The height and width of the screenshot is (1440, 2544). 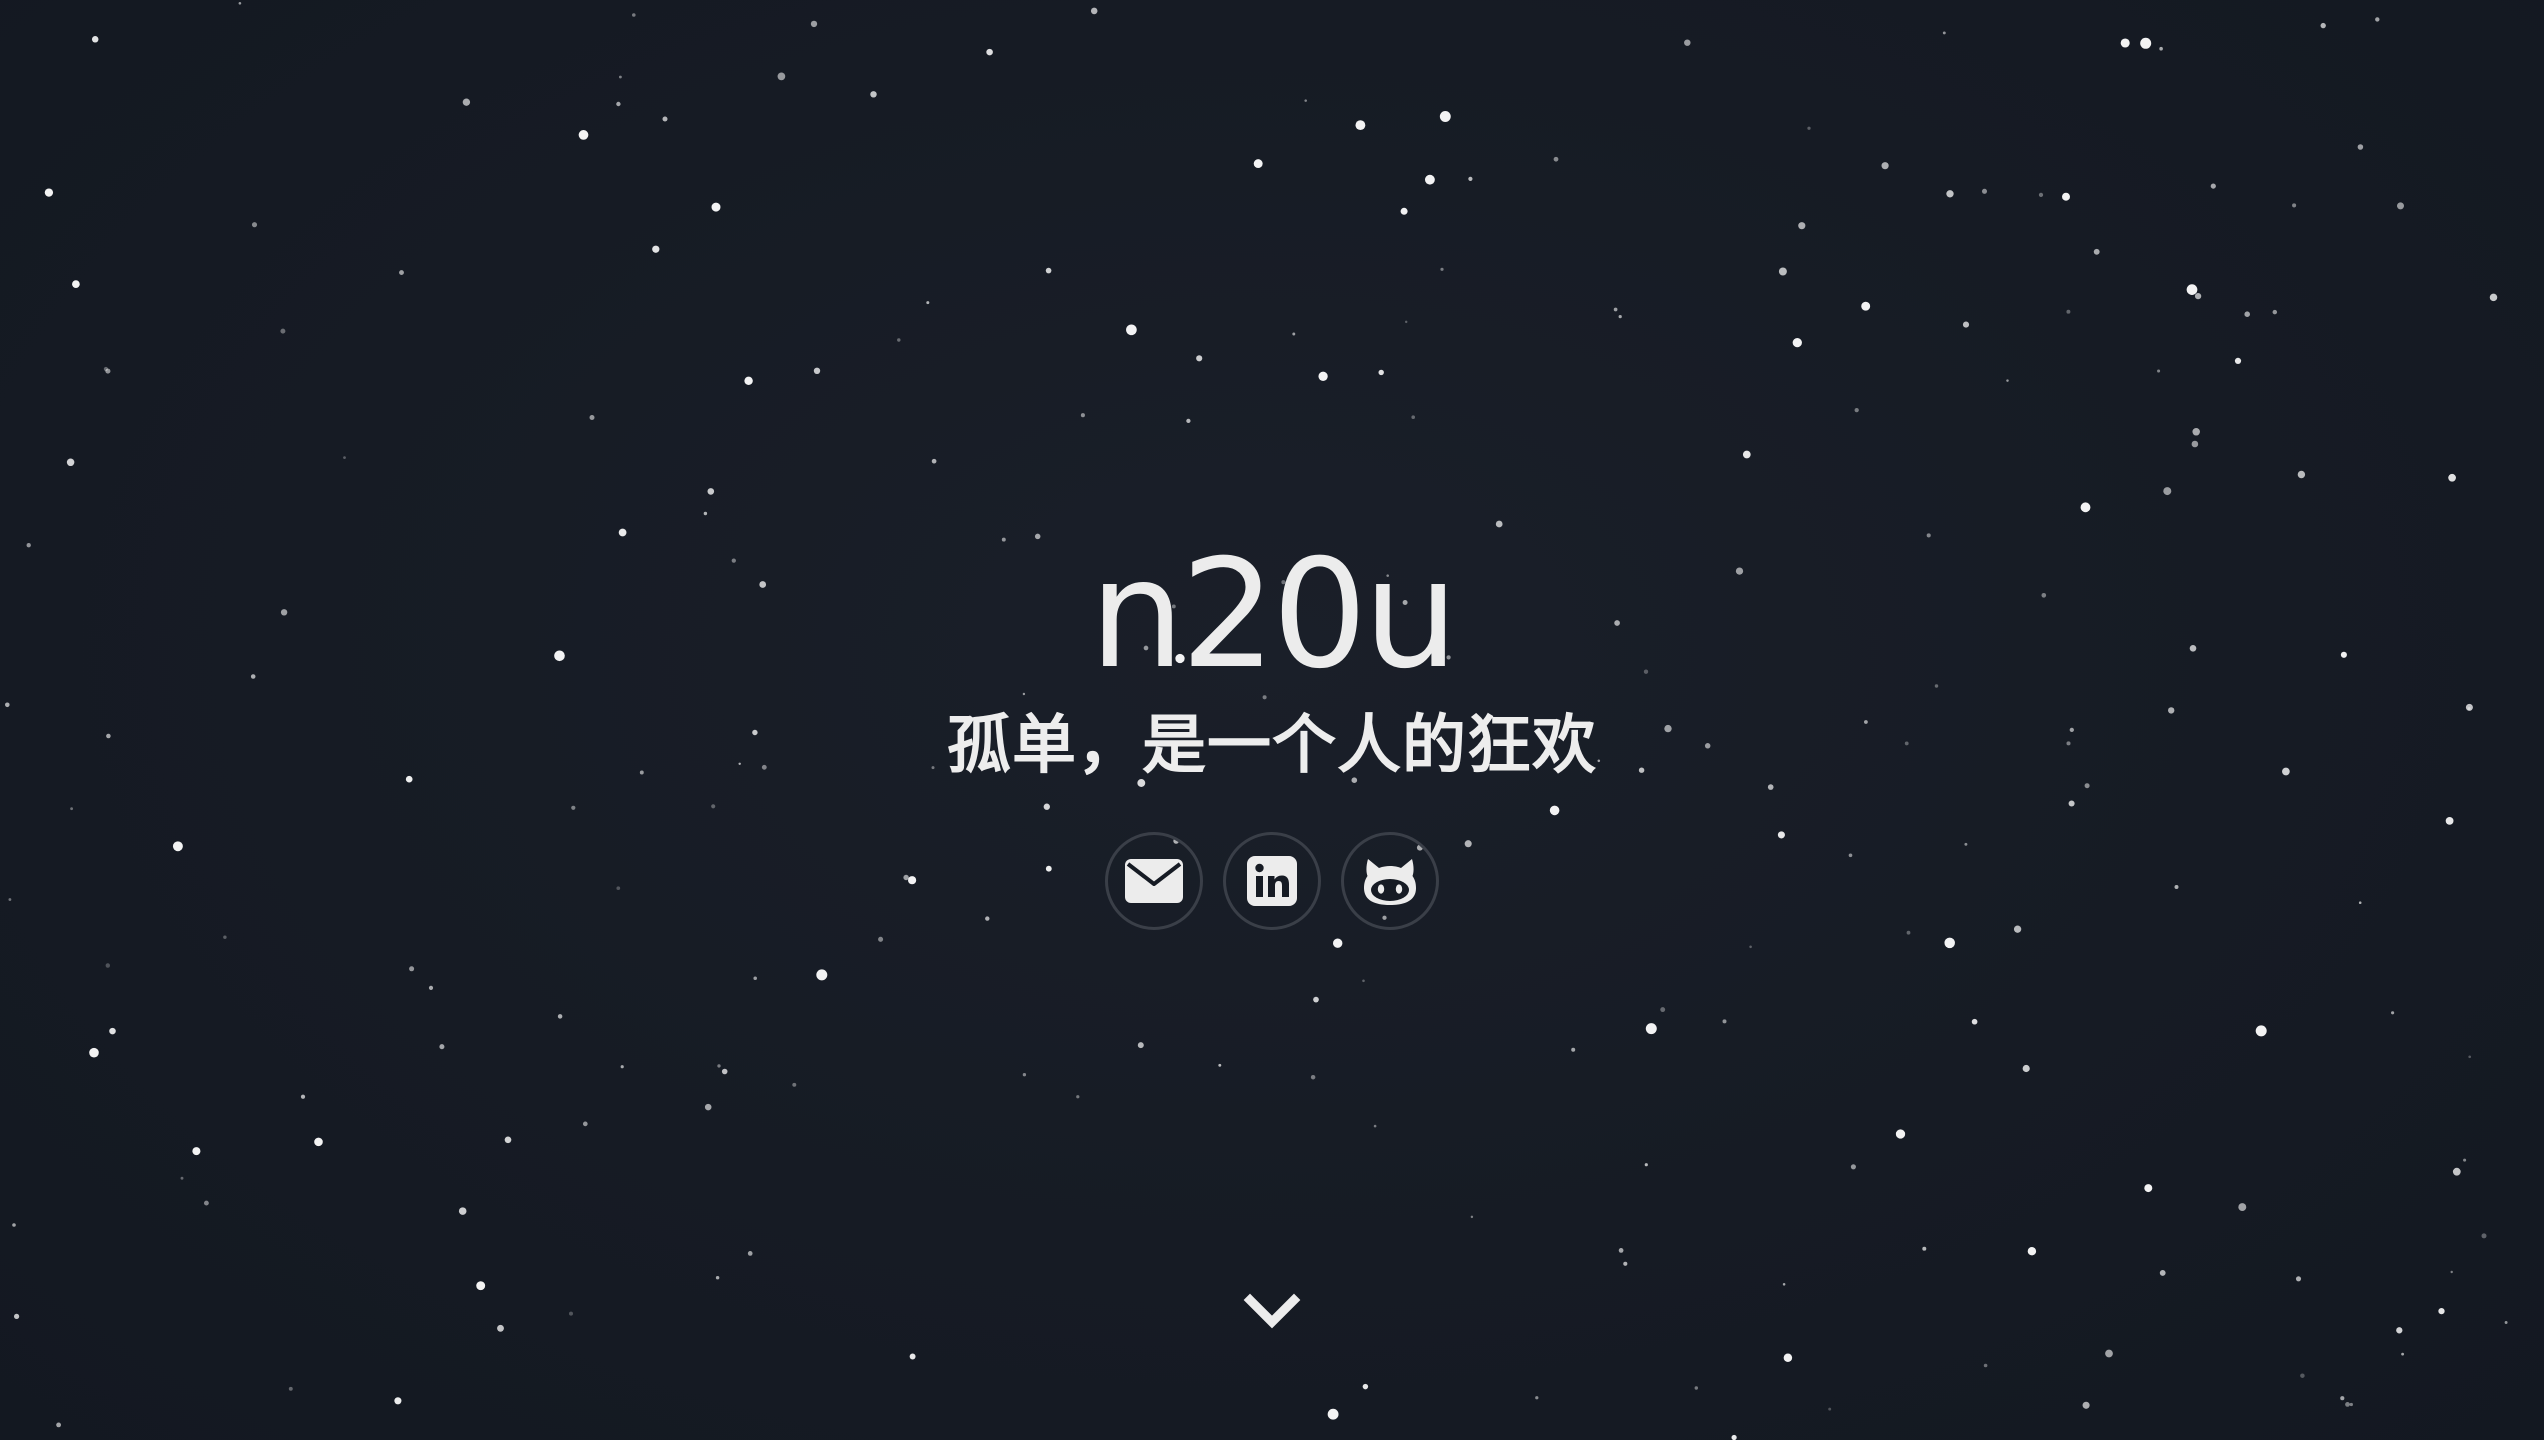 I want to click on linkedin-icon, so click(x=1272, y=881).